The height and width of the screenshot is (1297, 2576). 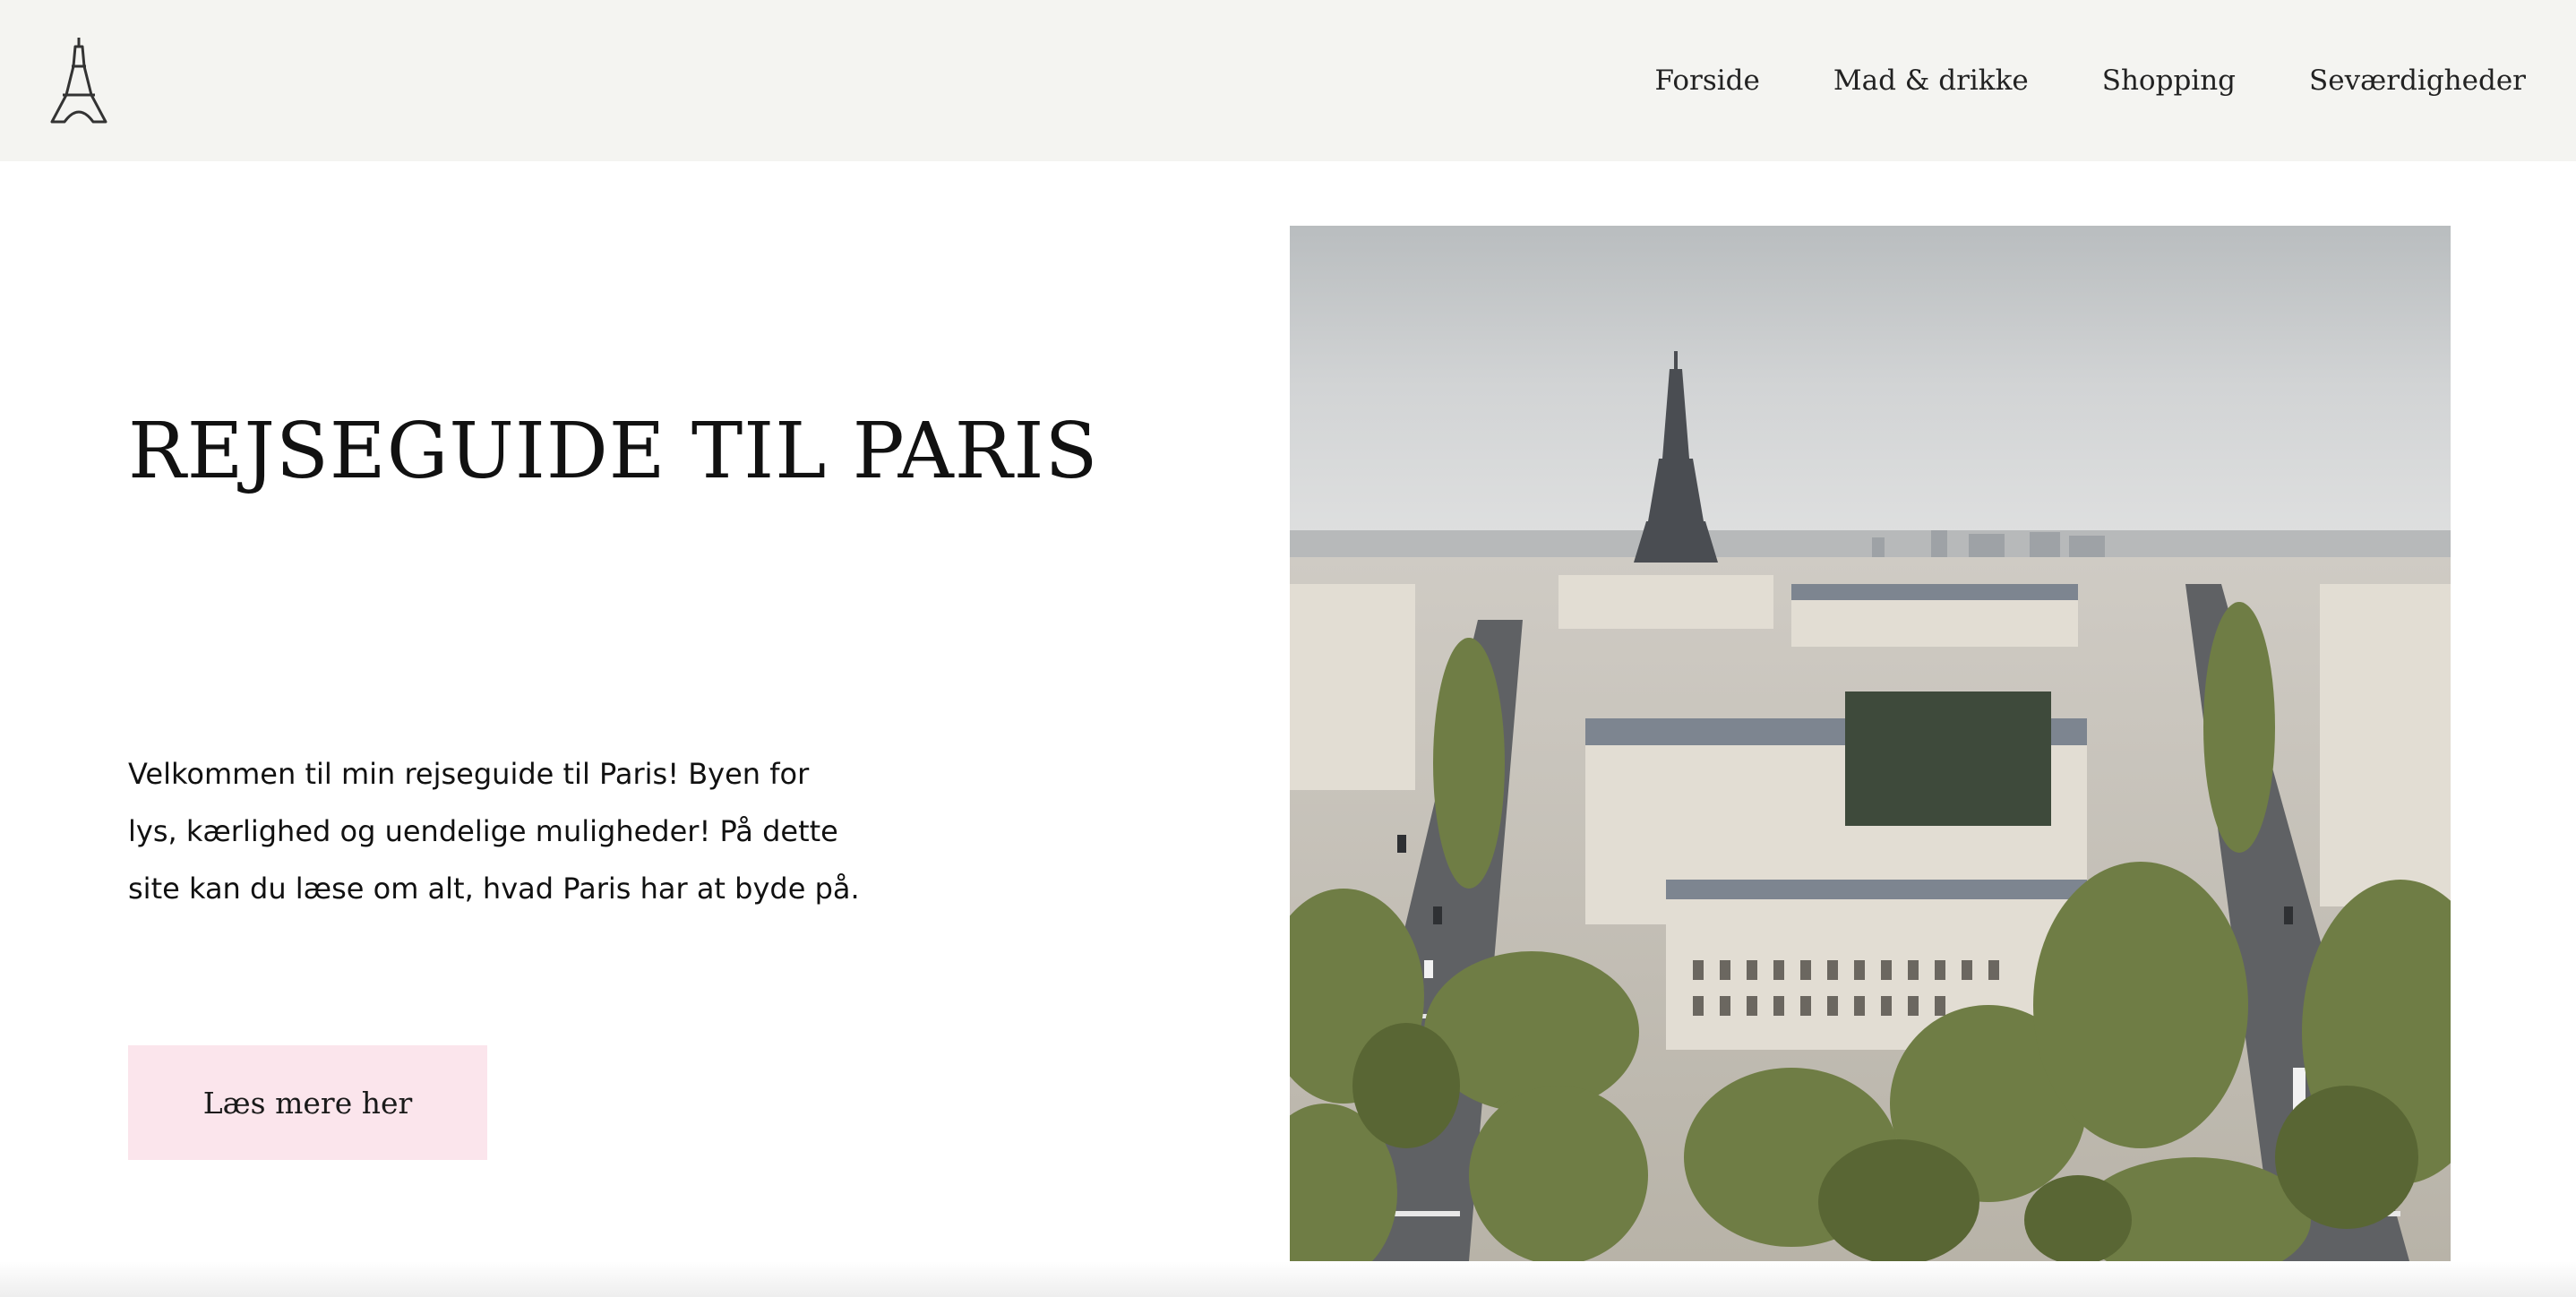 I want to click on nav-shopping: Shopping, so click(x=2169, y=80).